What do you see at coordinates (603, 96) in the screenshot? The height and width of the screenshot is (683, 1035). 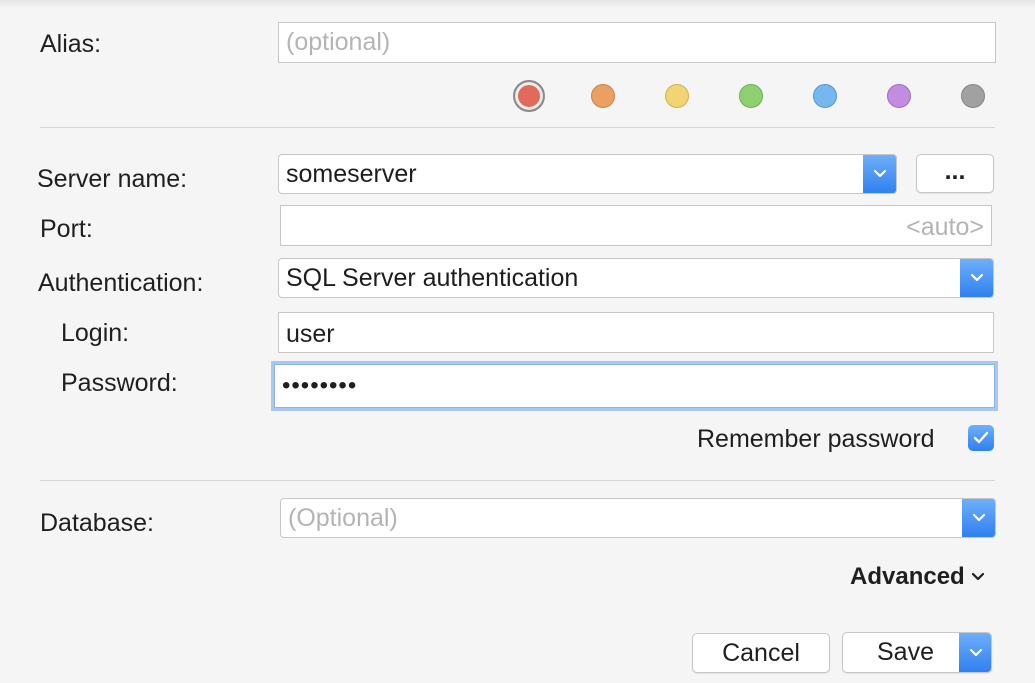 I see `color-swatch-orange` at bounding box center [603, 96].